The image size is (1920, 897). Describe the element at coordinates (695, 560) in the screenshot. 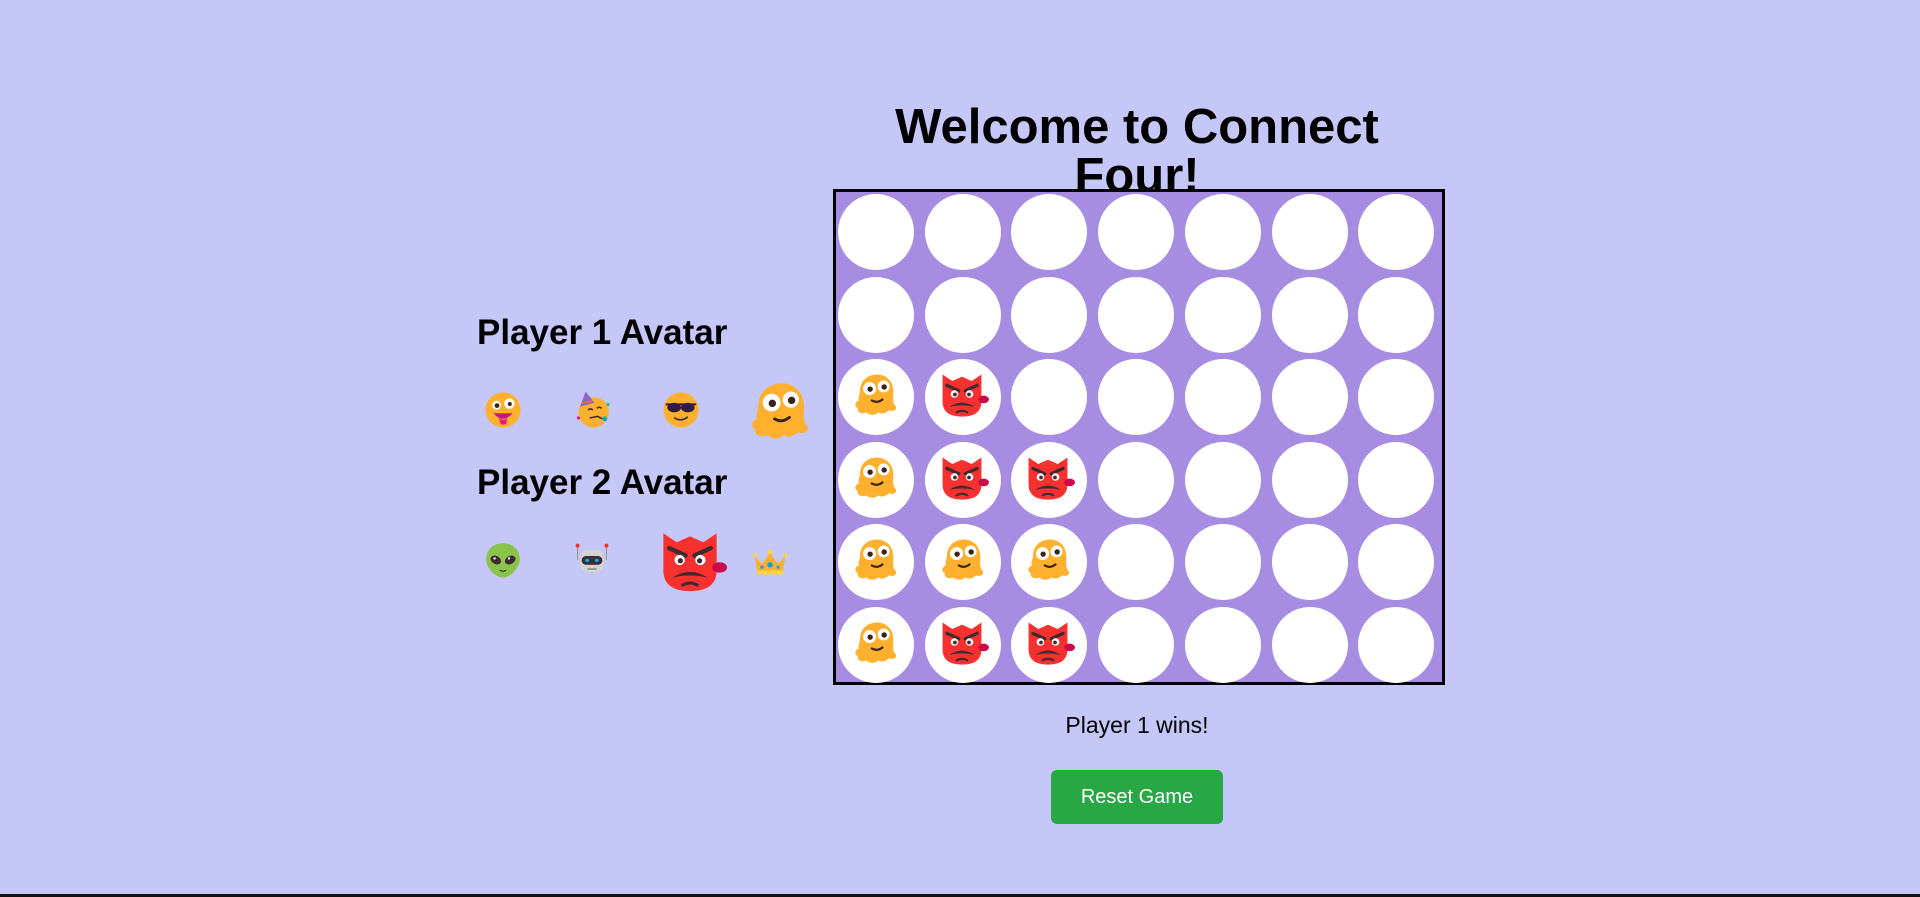

I see `player2-avatar-option-goblin-face` at that location.